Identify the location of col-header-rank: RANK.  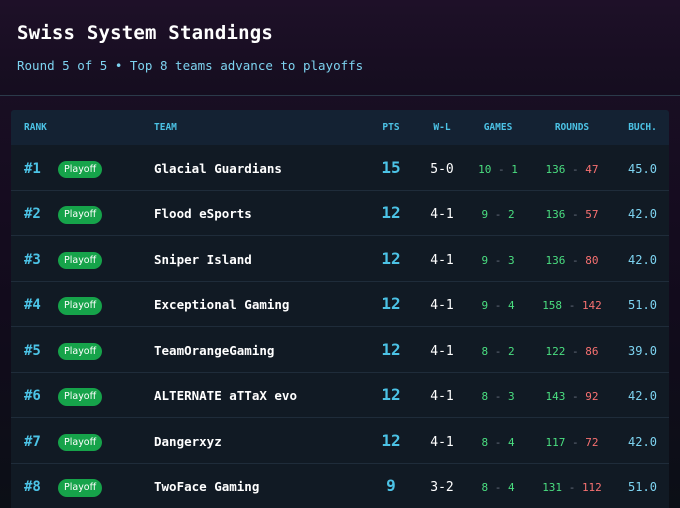
(34, 127).